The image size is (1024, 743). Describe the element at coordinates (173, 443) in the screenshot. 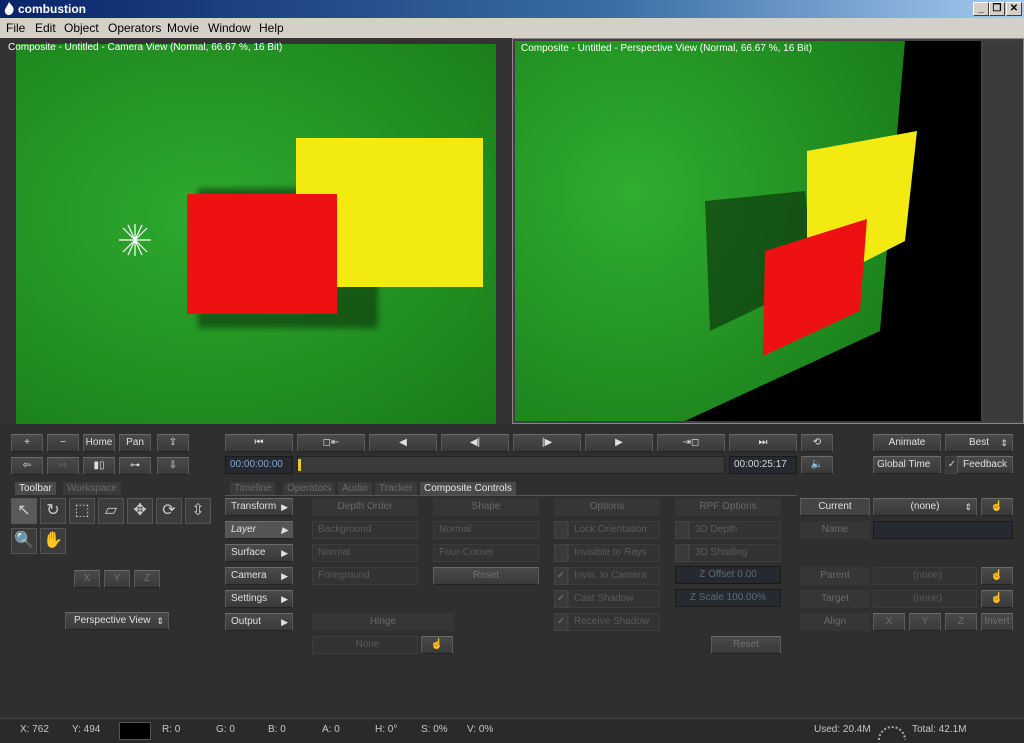

I see `upload-icon: ⇪` at that location.